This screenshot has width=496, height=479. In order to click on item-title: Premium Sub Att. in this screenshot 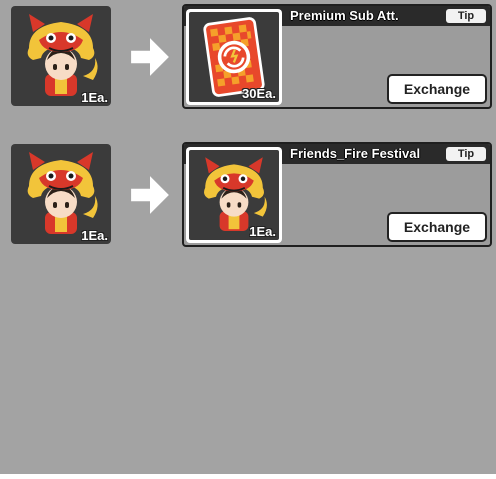, I will do `click(344, 15)`.